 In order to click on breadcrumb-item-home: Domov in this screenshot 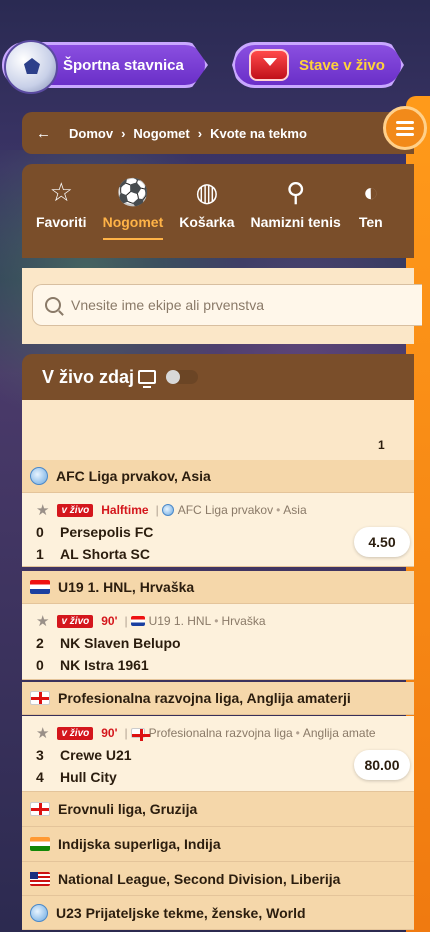, I will do `click(91, 133)`.